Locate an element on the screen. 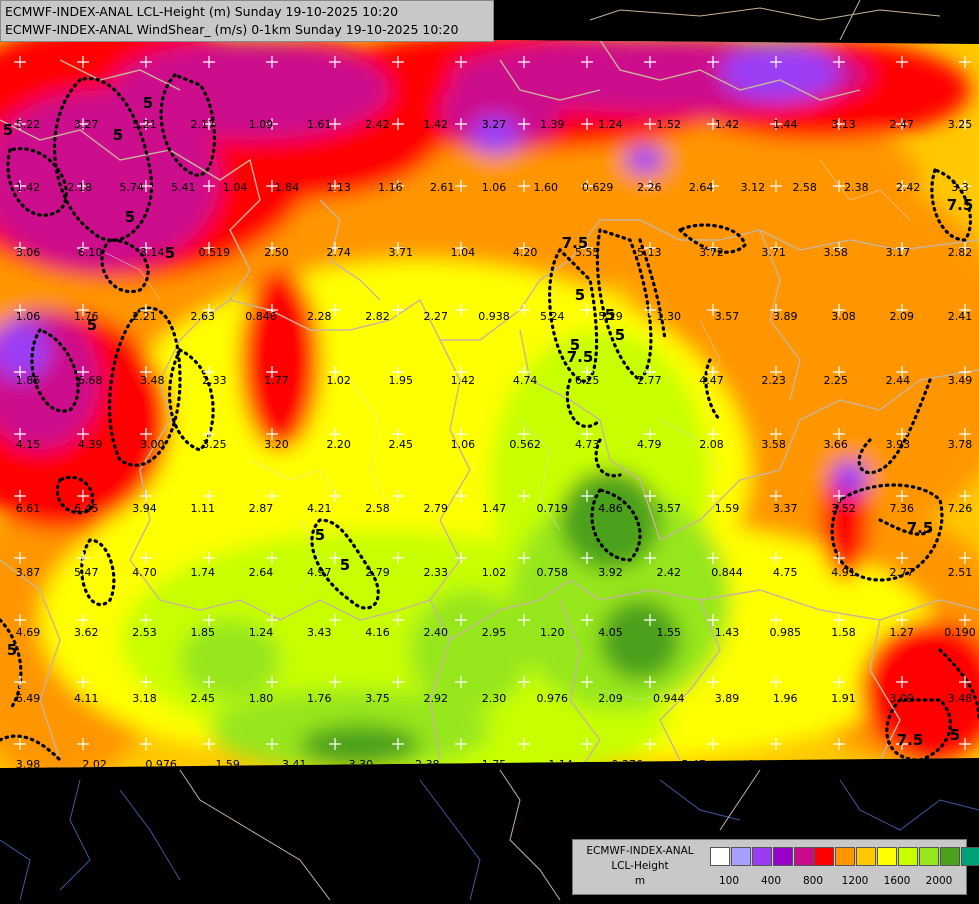  shear-value-label: 2.45 is located at coordinates (203, 698).